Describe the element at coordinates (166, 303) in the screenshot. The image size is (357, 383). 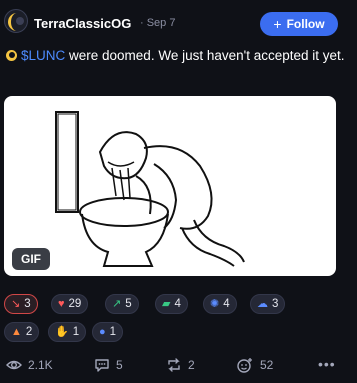
I see `car-icon: ▰` at that location.